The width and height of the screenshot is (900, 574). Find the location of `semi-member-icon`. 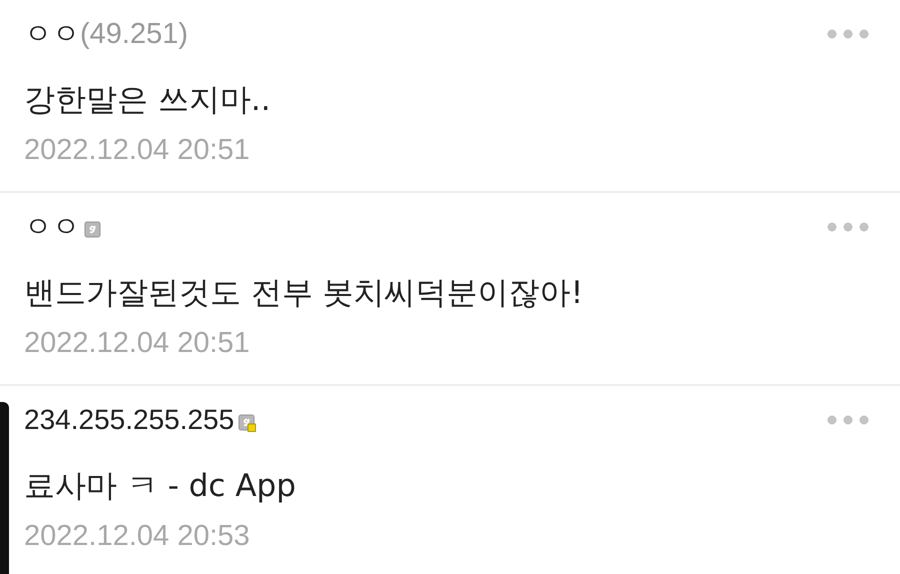

semi-member-icon is located at coordinates (247, 423).